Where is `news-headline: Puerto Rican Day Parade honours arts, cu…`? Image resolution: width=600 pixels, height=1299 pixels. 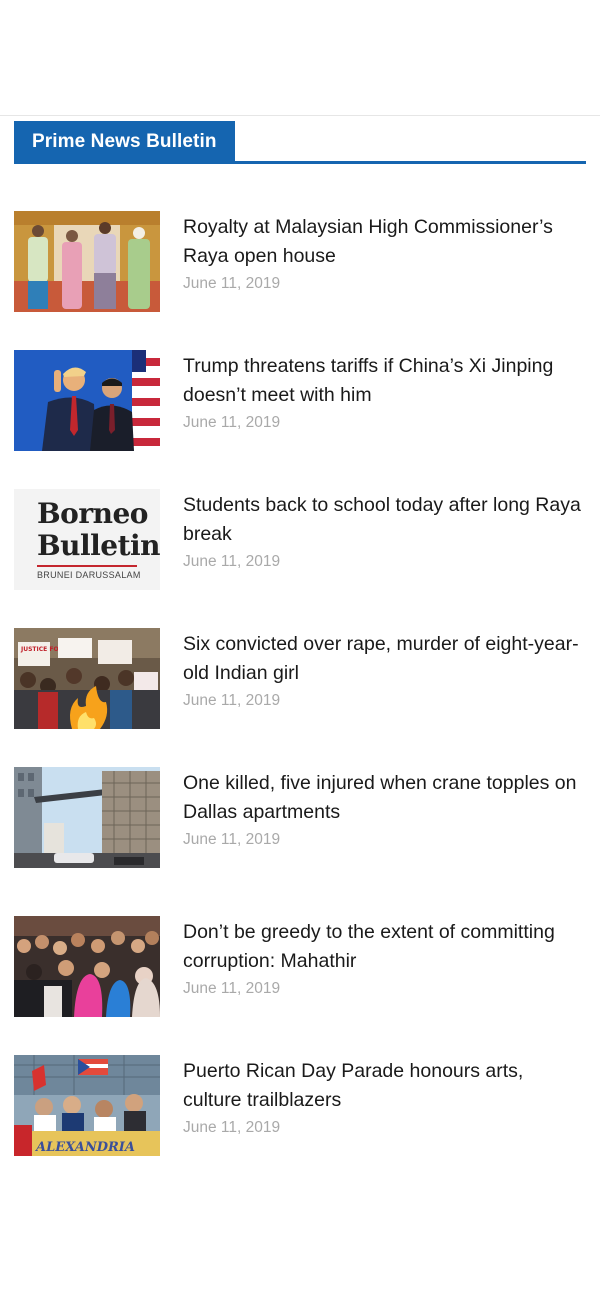
news-headline: Puerto Rican Day Parade honours arts, cu… is located at coordinates (383, 1086).